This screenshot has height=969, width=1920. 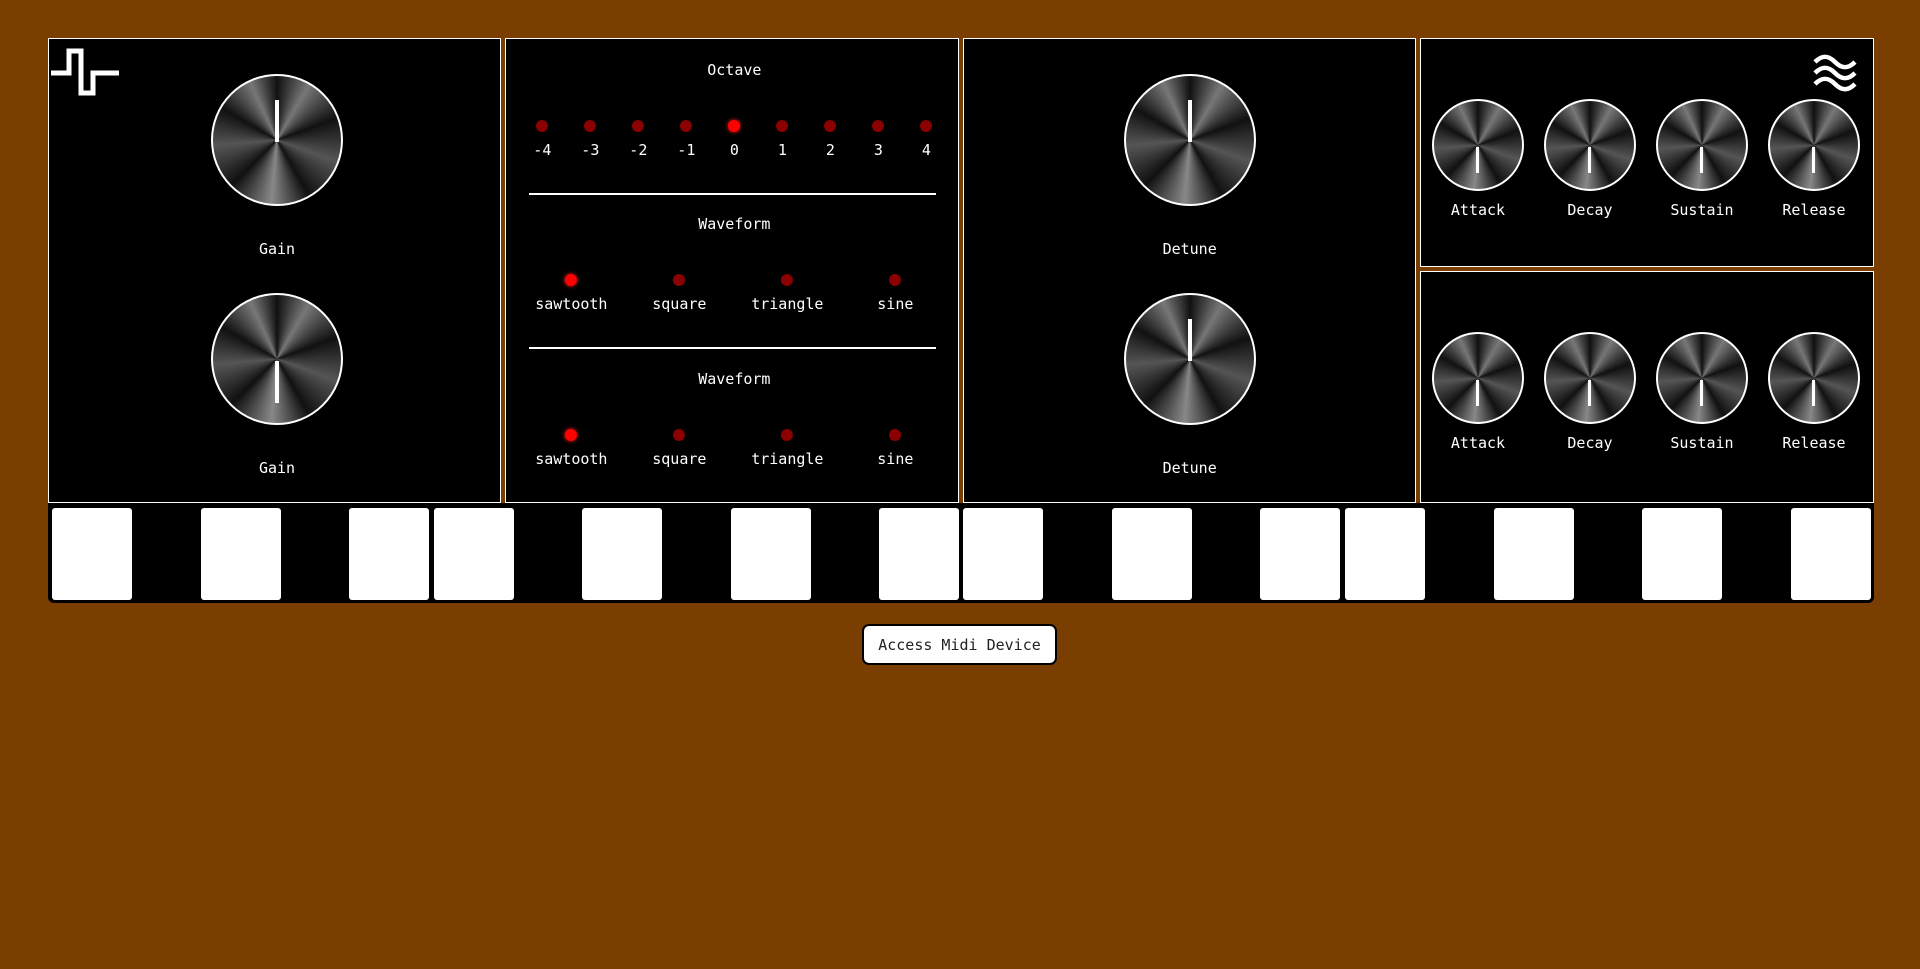 I want to click on waveform-2-option: triangle, so click(x=787, y=448).